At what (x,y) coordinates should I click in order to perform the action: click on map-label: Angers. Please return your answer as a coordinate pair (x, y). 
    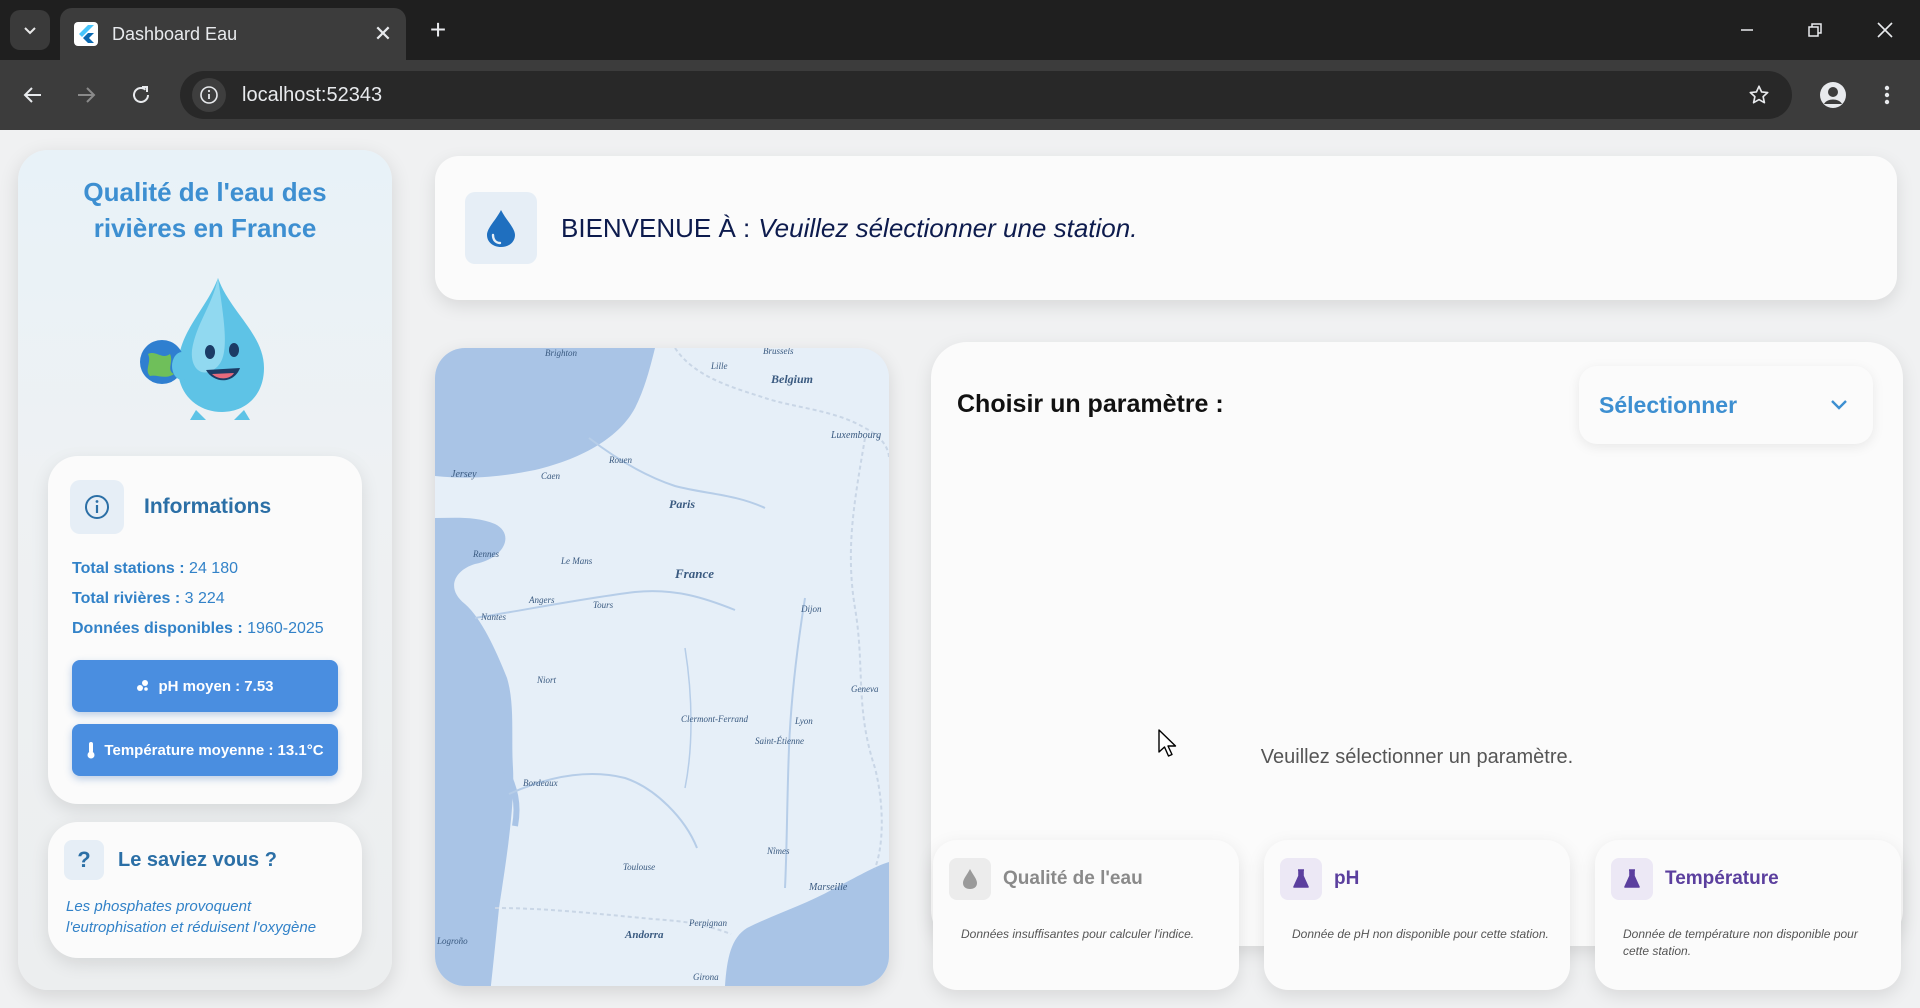
    Looking at the image, I should click on (541, 600).